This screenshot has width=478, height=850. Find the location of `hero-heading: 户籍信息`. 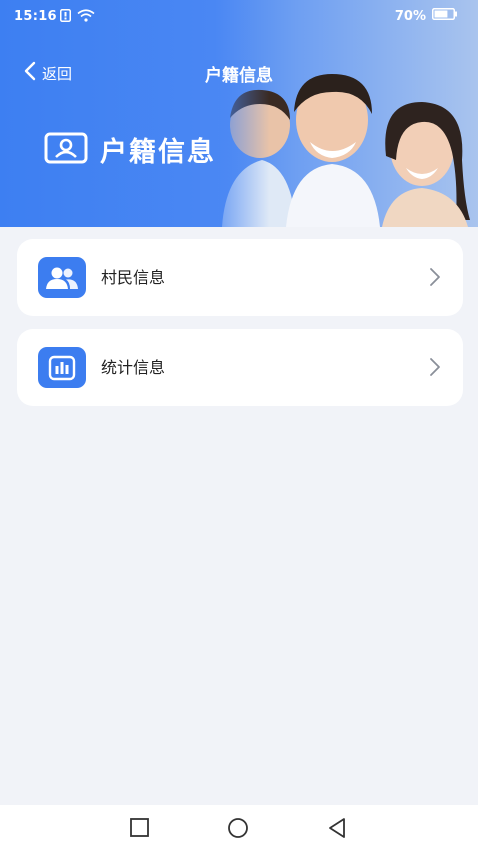

hero-heading: 户籍信息 is located at coordinates (130, 149).